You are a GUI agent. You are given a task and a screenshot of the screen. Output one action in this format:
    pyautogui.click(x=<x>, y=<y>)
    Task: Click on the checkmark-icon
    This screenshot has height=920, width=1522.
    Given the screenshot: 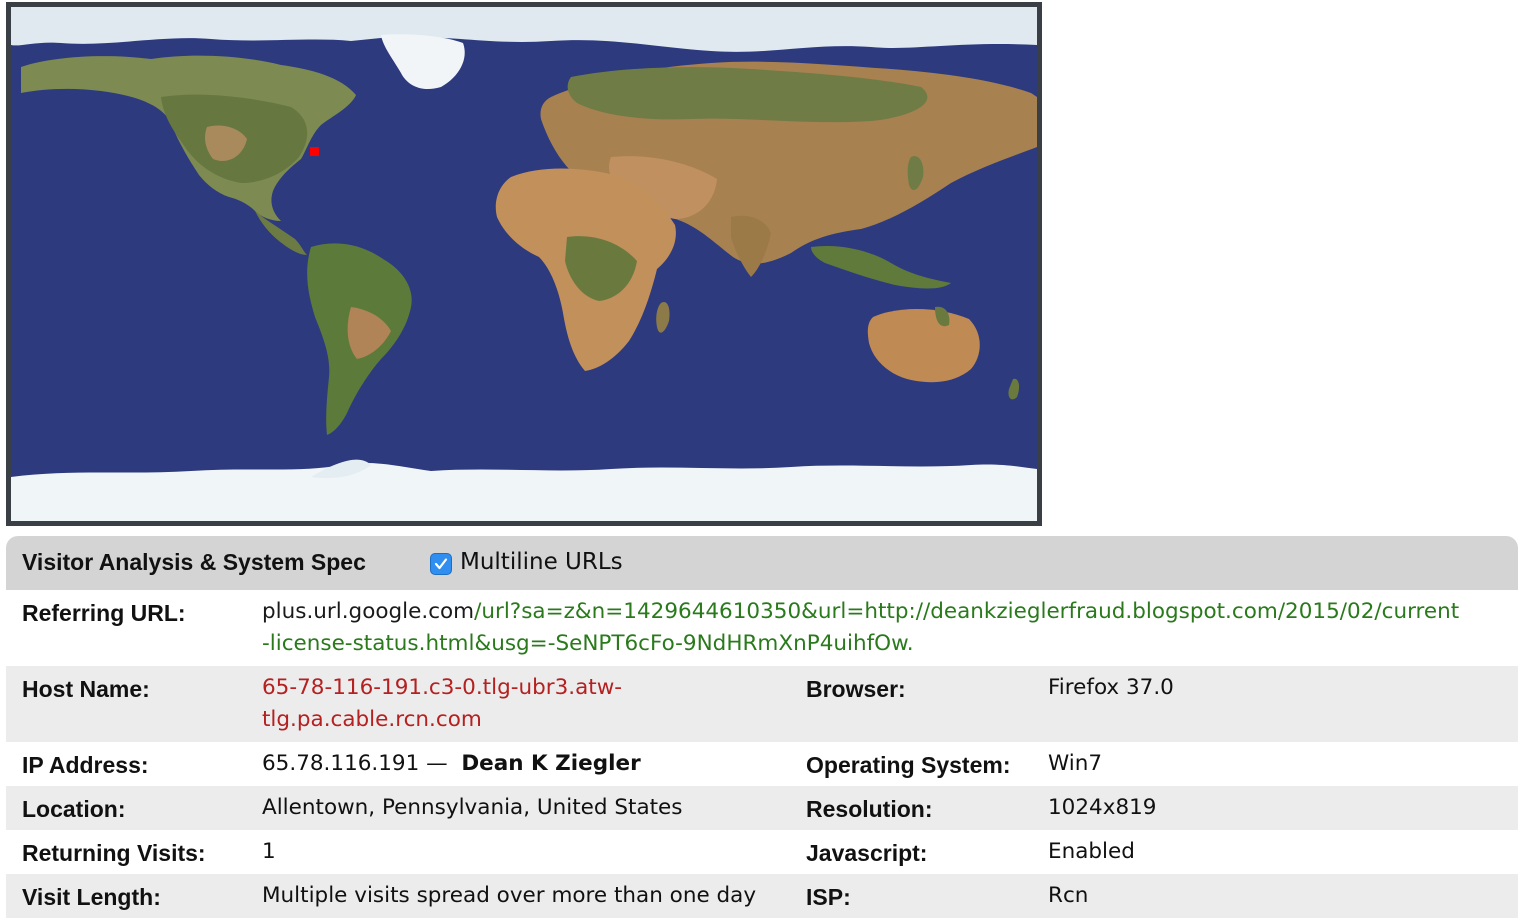 What is the action you would take?
    pyautogui.click(x=441, y=564)
    